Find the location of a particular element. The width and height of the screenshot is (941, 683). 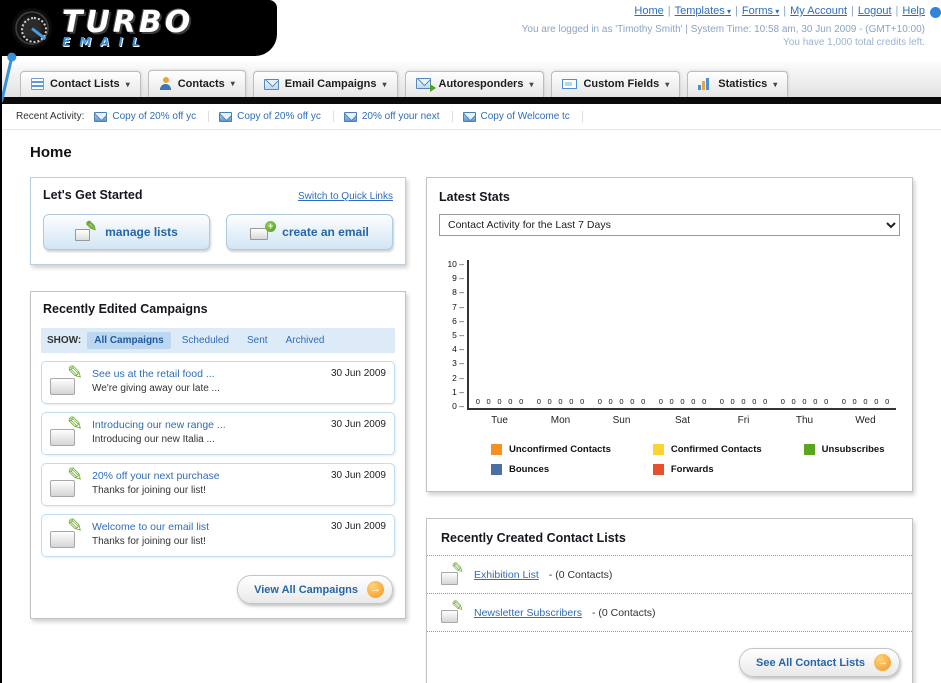

legend-label: Unconfirmed Contacts is located at coordinates (560, 449).